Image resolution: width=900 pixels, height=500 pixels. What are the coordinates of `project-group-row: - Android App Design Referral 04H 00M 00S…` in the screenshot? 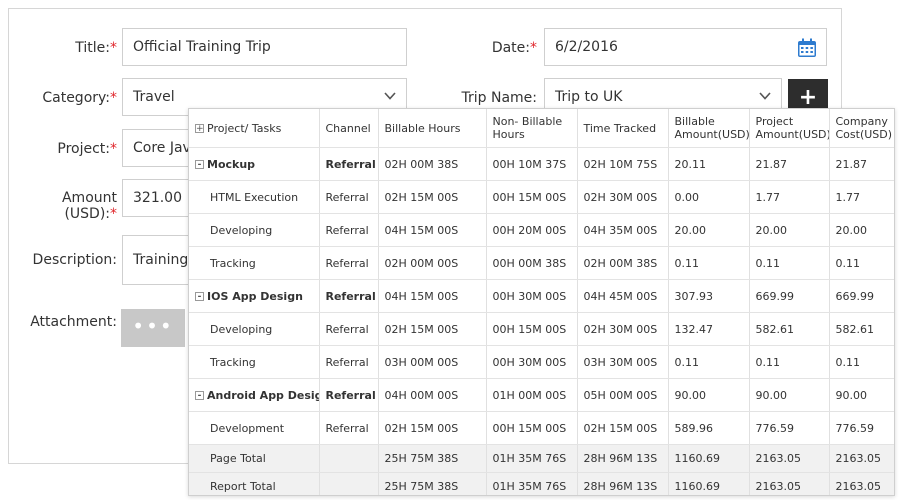 It's located at (541, 395).